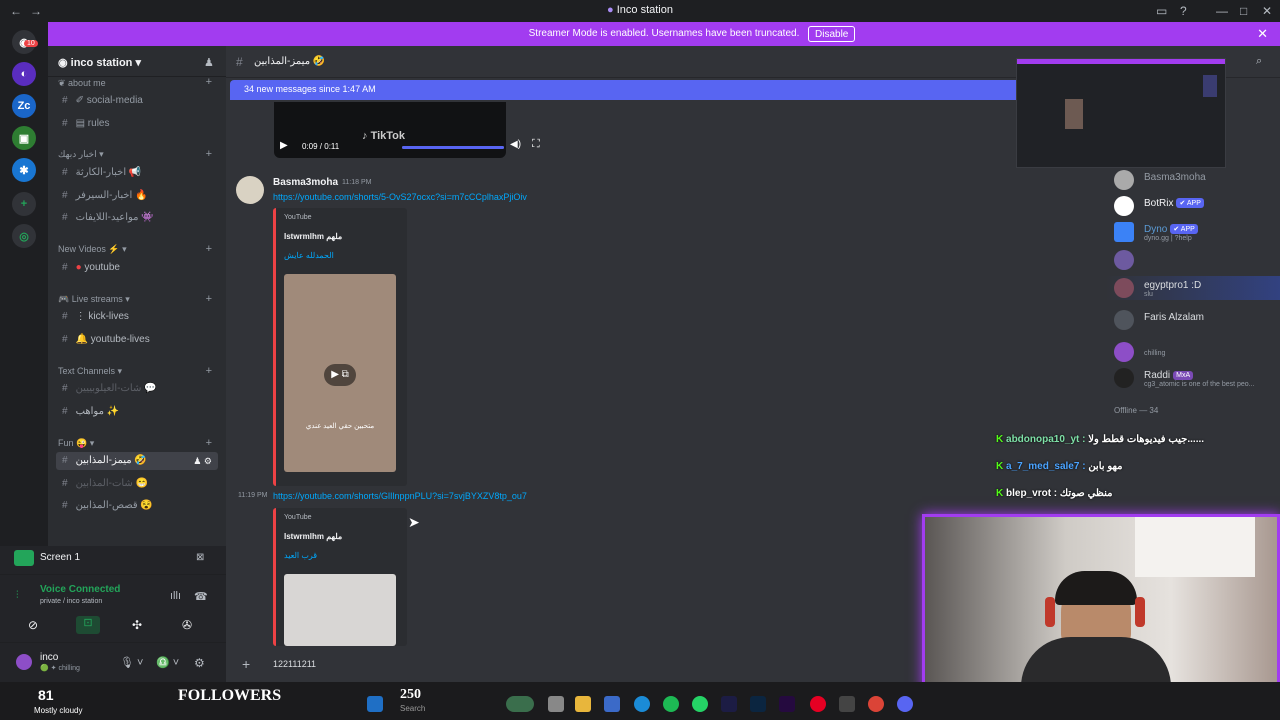 The height and width of the screenshot is (720, 1280). What do you see at coordinates (24, 236) in the screenshot?
I see `explore-icon: ◎` at bounding box center [24, 236].